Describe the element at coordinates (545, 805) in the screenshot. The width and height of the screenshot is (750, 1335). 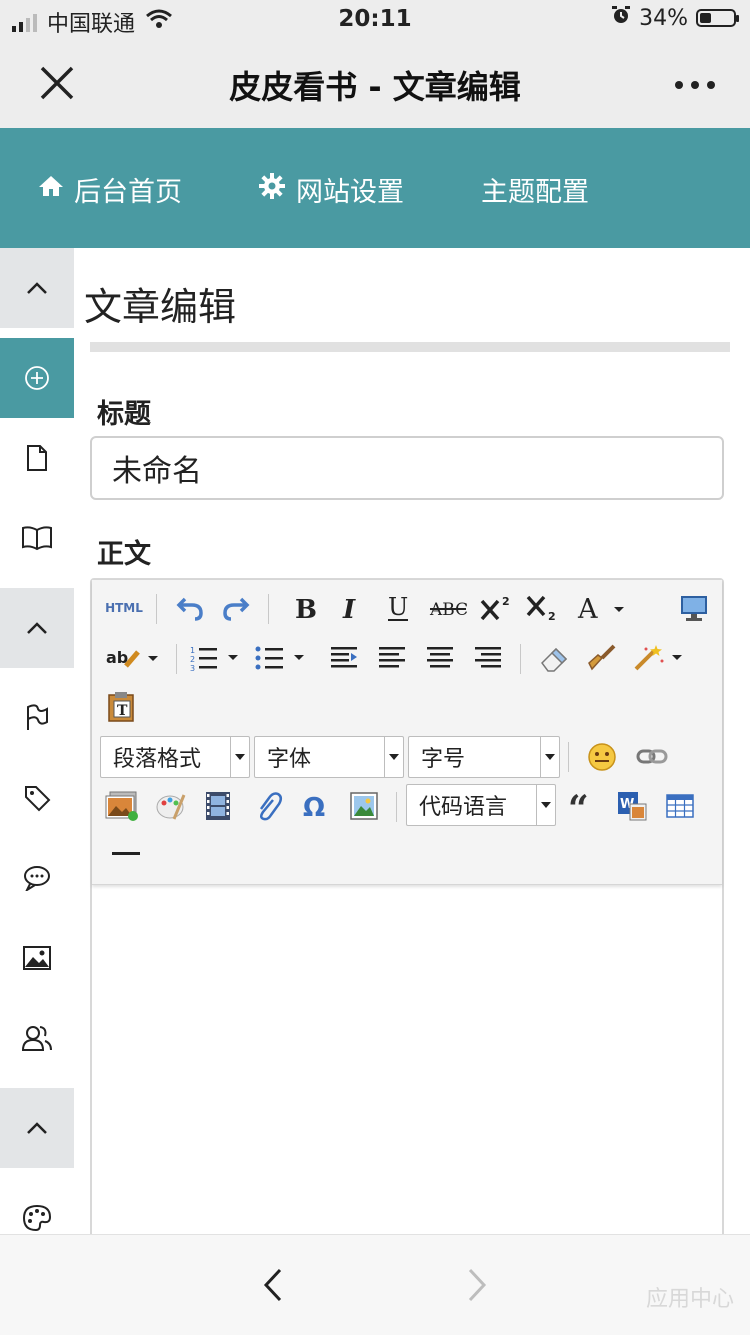
I see `dropdown-arrow-icon` at that location.